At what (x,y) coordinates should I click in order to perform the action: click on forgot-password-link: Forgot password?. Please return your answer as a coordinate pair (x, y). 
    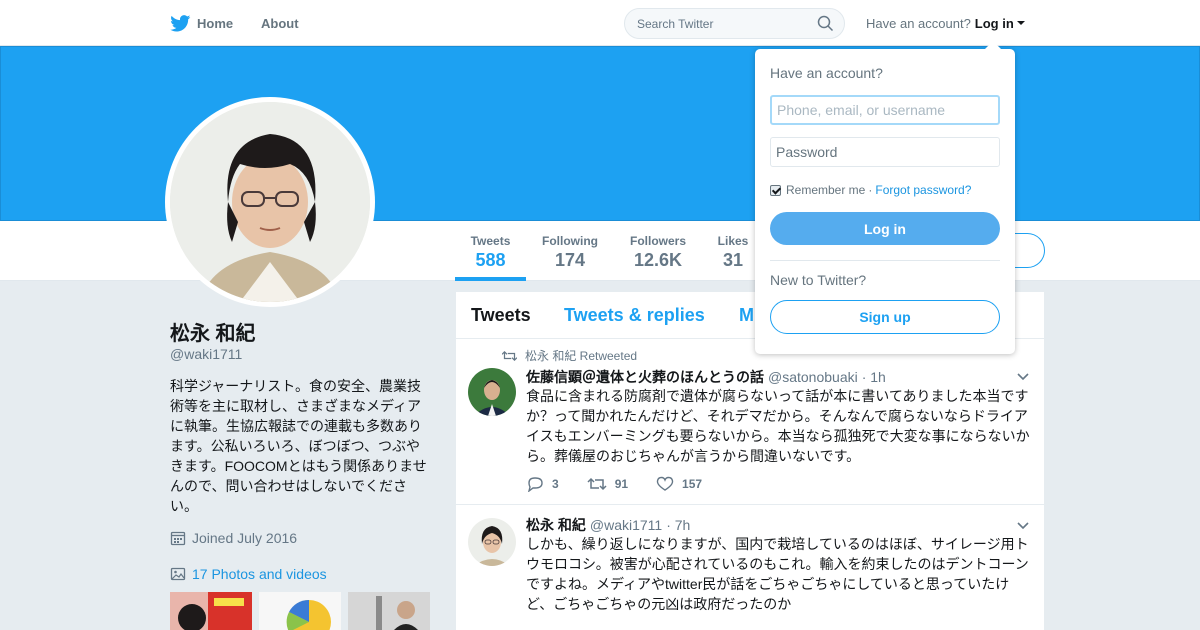
    Looking at the image, I should click on (923, 190).